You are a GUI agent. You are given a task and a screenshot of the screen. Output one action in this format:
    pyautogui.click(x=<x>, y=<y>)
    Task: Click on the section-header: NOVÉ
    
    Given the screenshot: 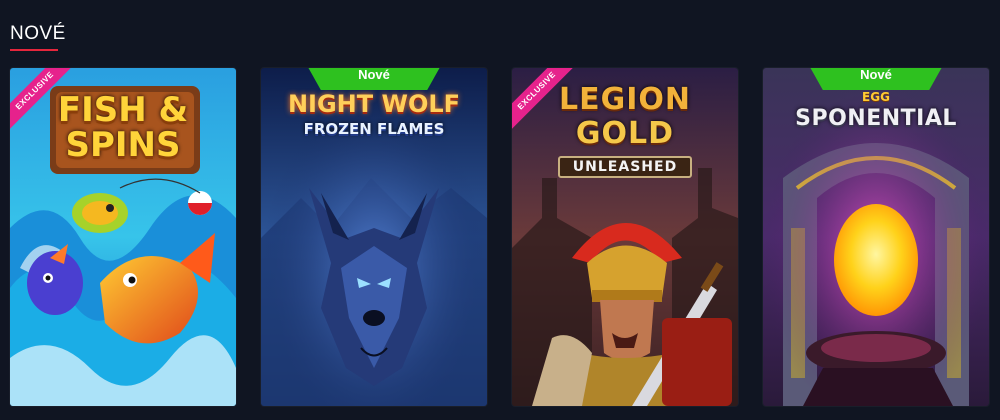 What is the action you would take?
    pyautogui.click(x=38, y=36)
    